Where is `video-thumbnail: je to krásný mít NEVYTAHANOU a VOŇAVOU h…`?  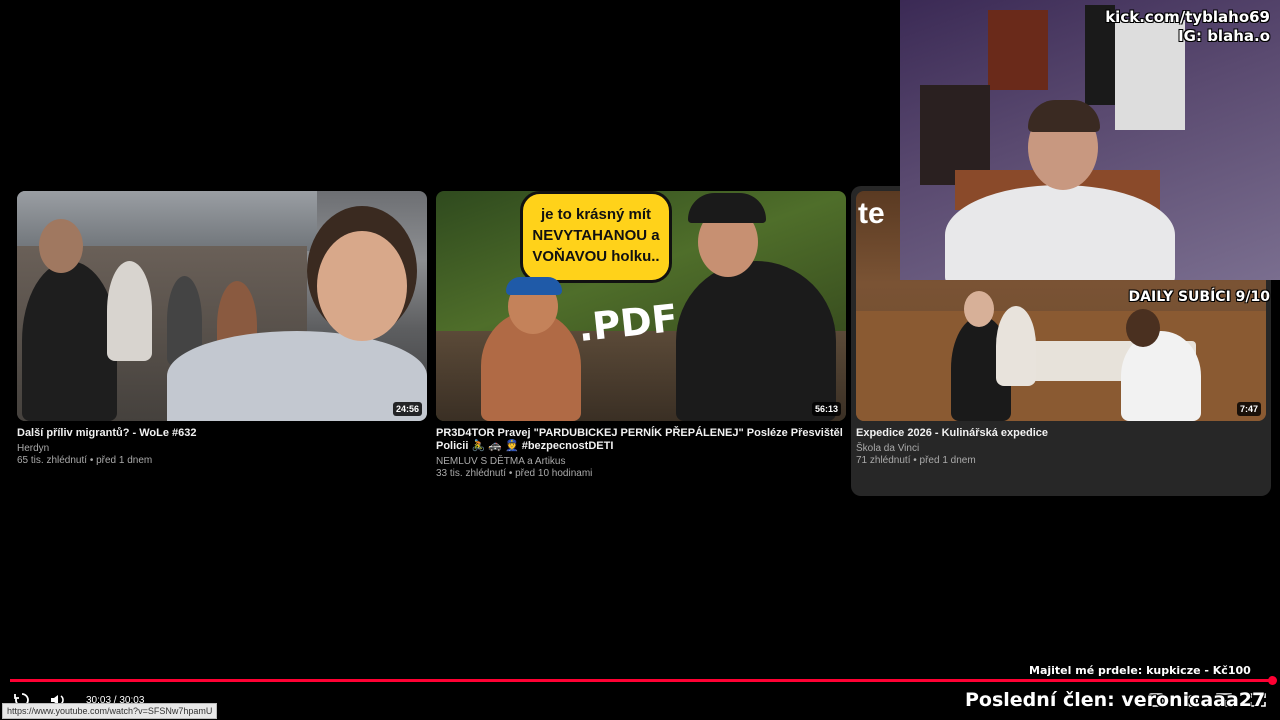
video-thumbnail: je to krásný mít NEVYTAHANOU a VOŇAVOU h… is located at coordinates (641, 306).